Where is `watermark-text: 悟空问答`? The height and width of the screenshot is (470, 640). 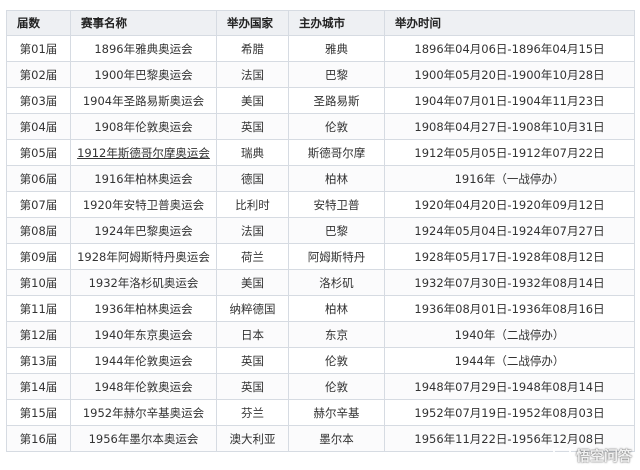
watermark-text: 悟空问答 is located at coordinates (604, 457).